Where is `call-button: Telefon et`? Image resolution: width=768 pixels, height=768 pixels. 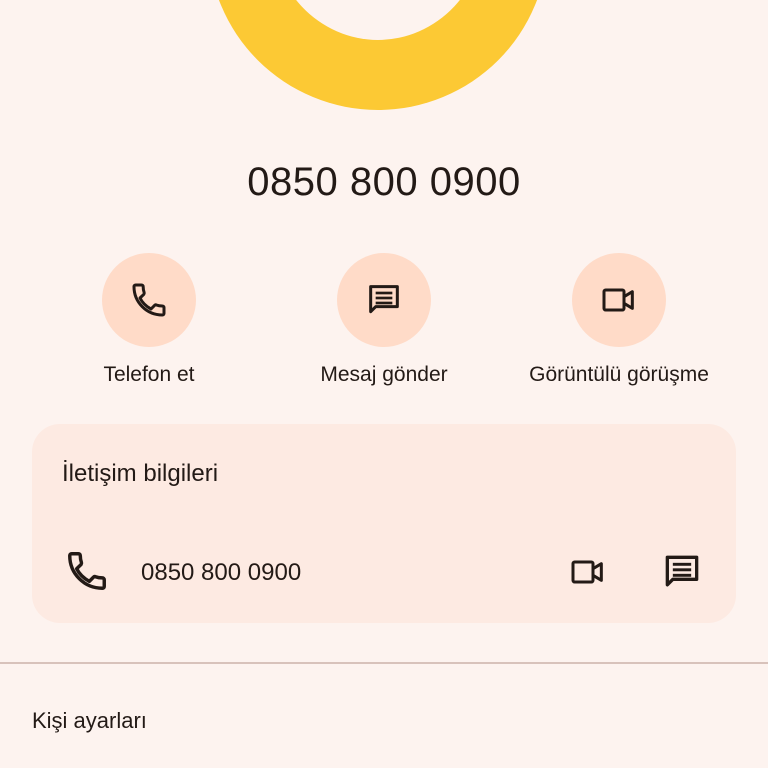 call-button: Telefon et is located at coordinates (149, 320).